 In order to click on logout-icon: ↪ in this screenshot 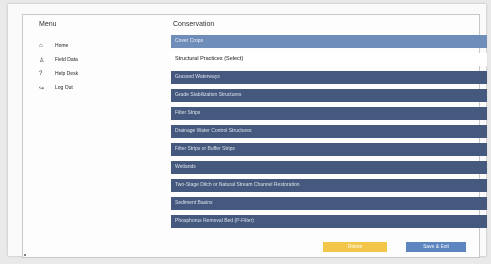, I will do `click(42, 88)`.